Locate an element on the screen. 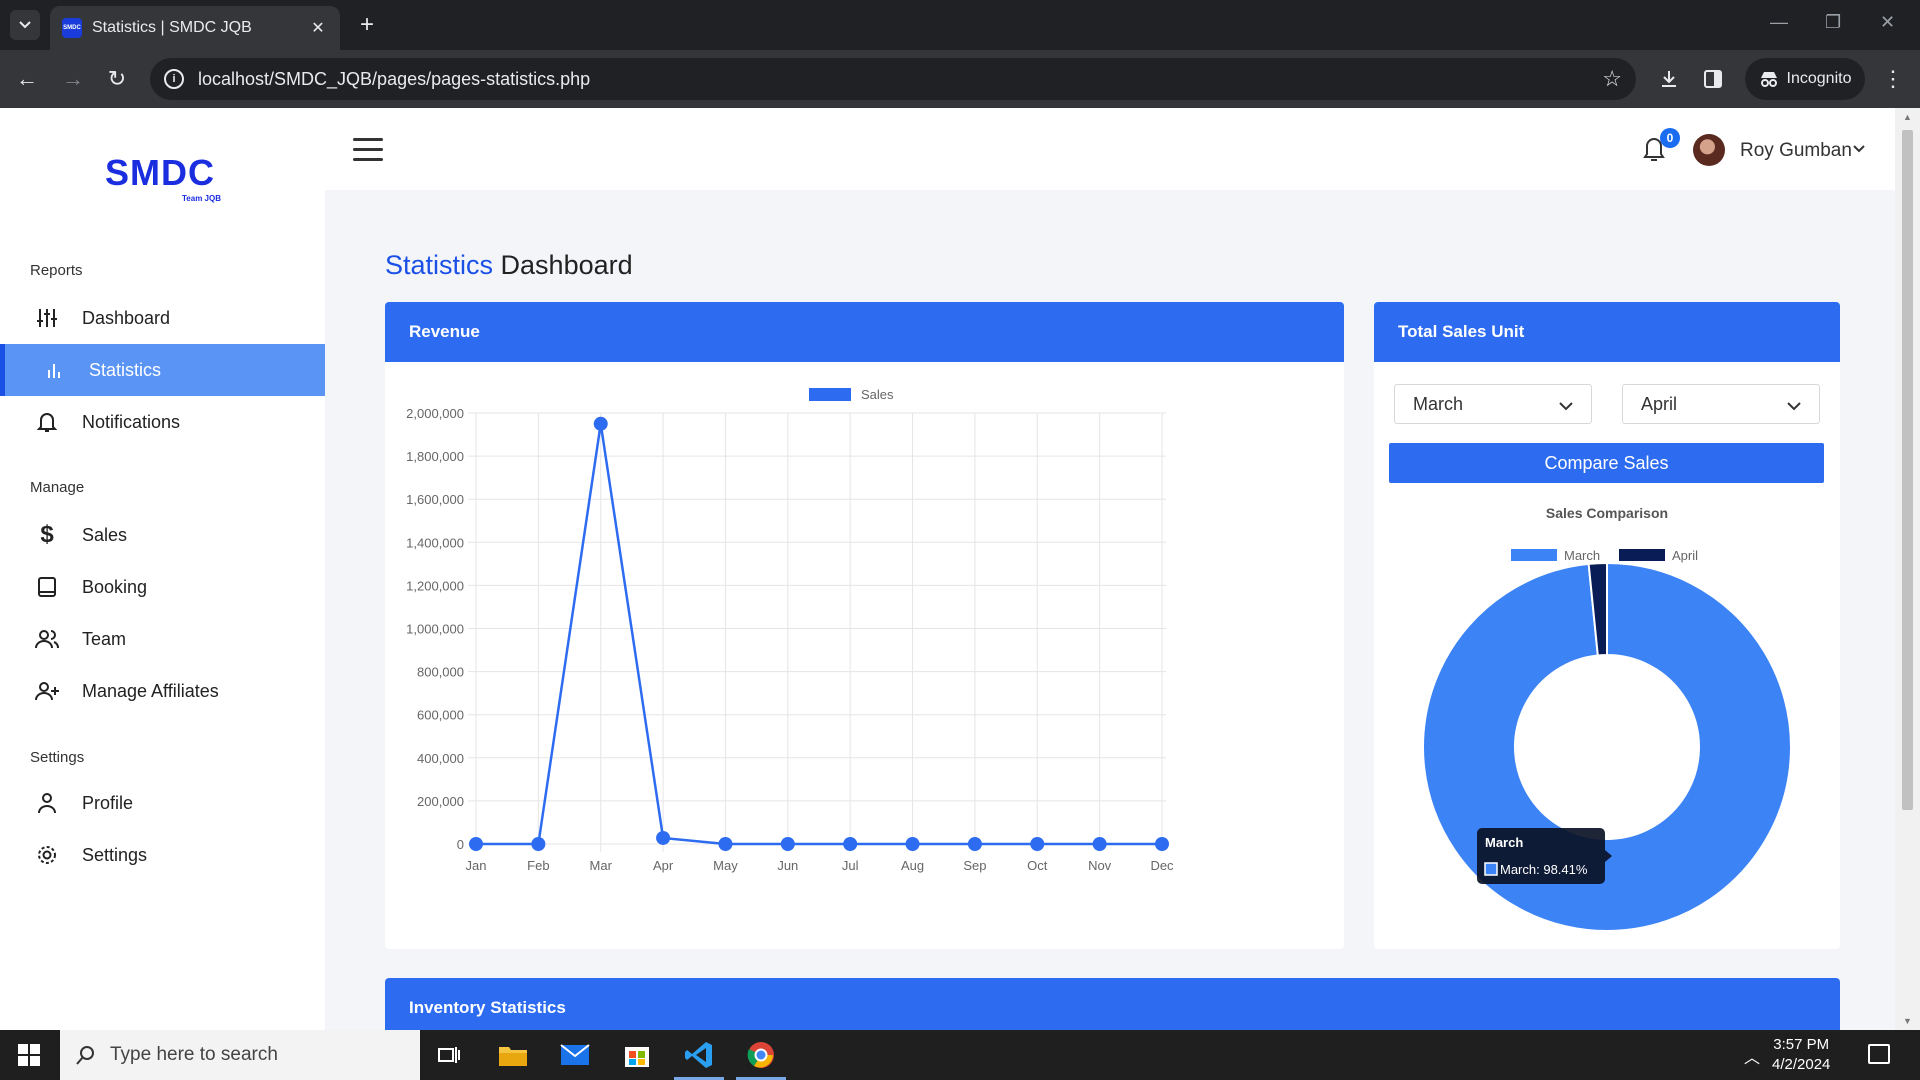  page-scrollbar: ▲ ▼ is located at coordinates (1907, 569).